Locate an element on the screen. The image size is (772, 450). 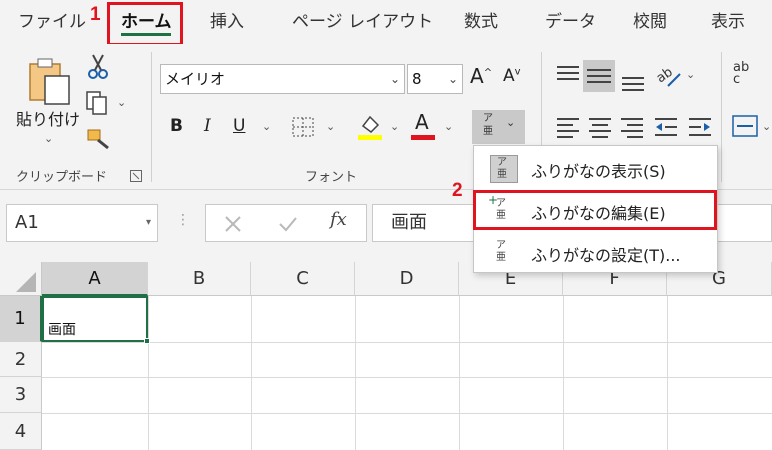
name-box: A1 ▾ is located at coordinates (82, 223).